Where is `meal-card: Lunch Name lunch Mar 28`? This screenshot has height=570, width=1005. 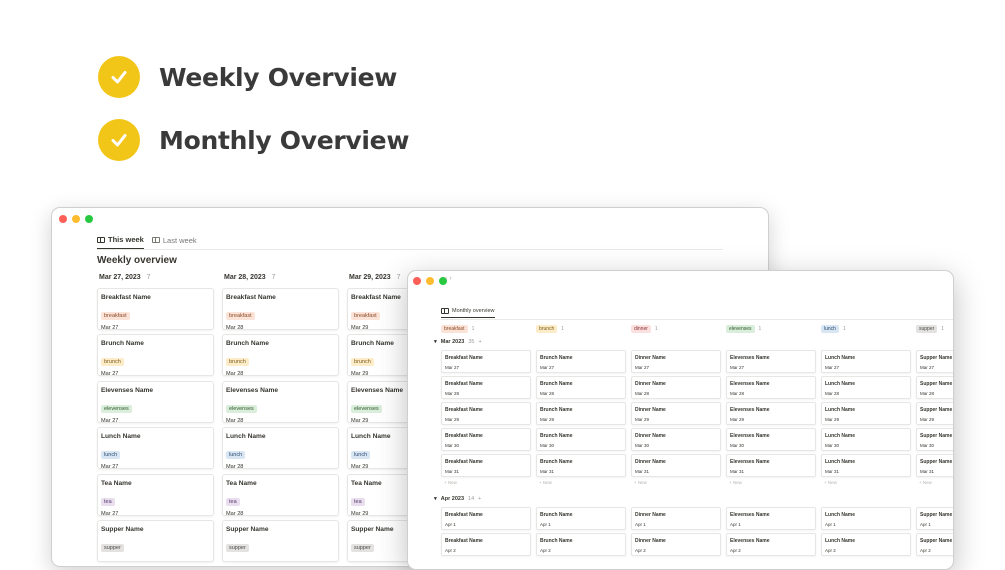 meal-card: Lunch Name lunch Mar 28 is located at coordinates (280, 448).